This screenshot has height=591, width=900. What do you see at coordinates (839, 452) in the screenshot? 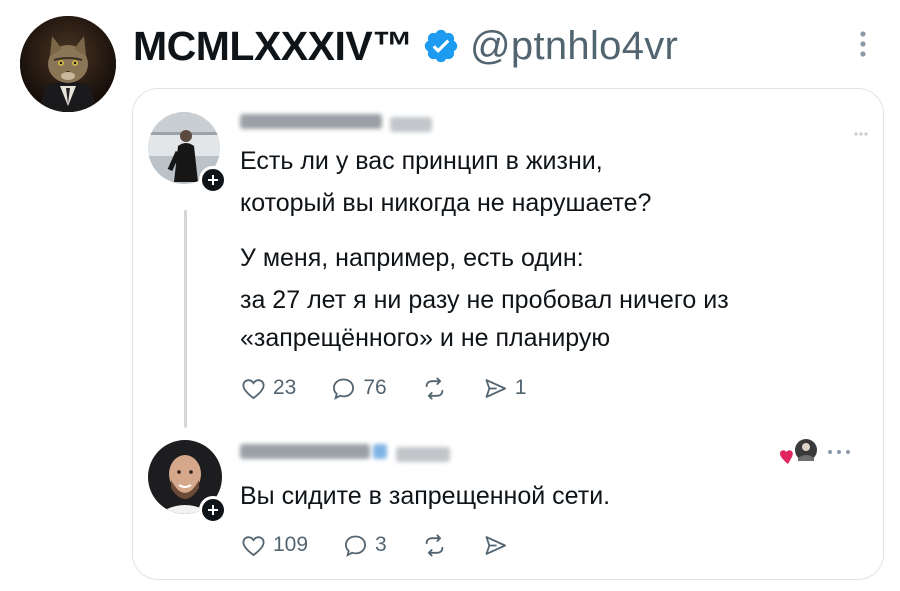
I see `more-horizontal-icon` at bounding box center [839, 452].